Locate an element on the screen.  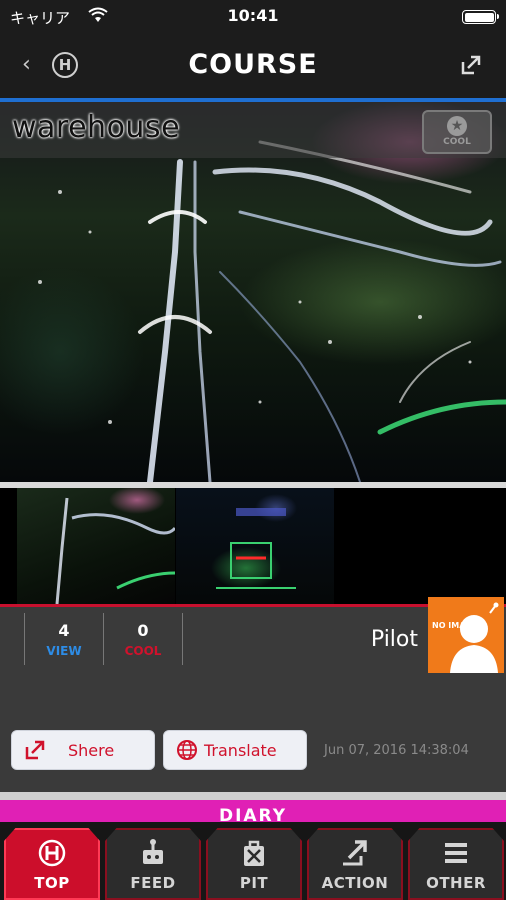
thumbnail-1-graphic is located at coordinates (116, 551).